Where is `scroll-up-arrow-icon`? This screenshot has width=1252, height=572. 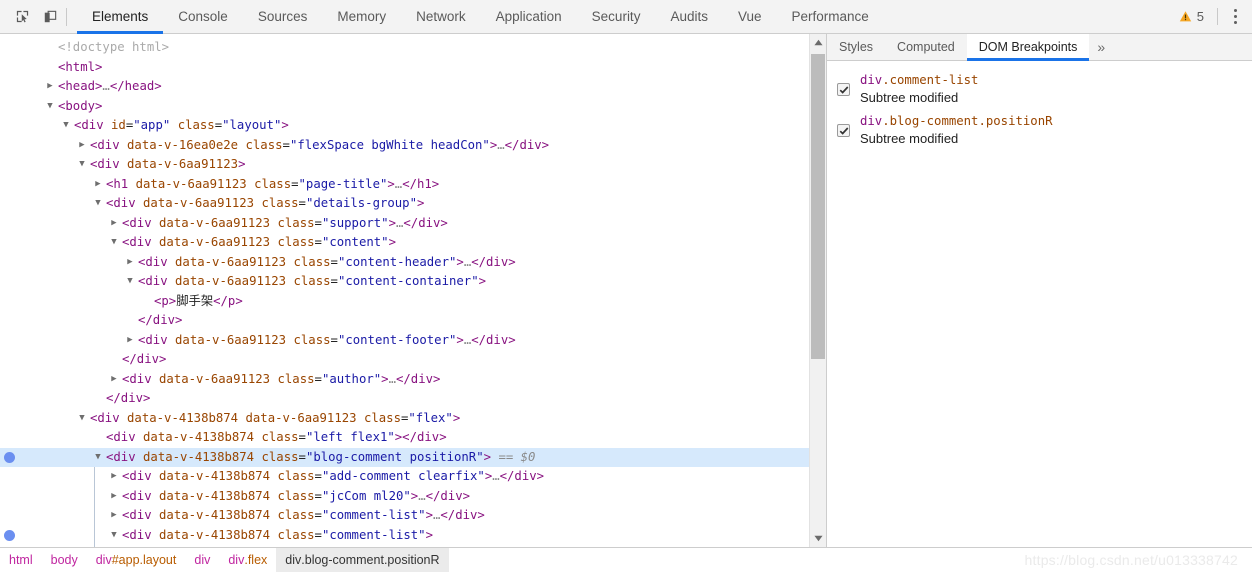 scroll-up-arrow-icon is located at coordinates (818, 42).